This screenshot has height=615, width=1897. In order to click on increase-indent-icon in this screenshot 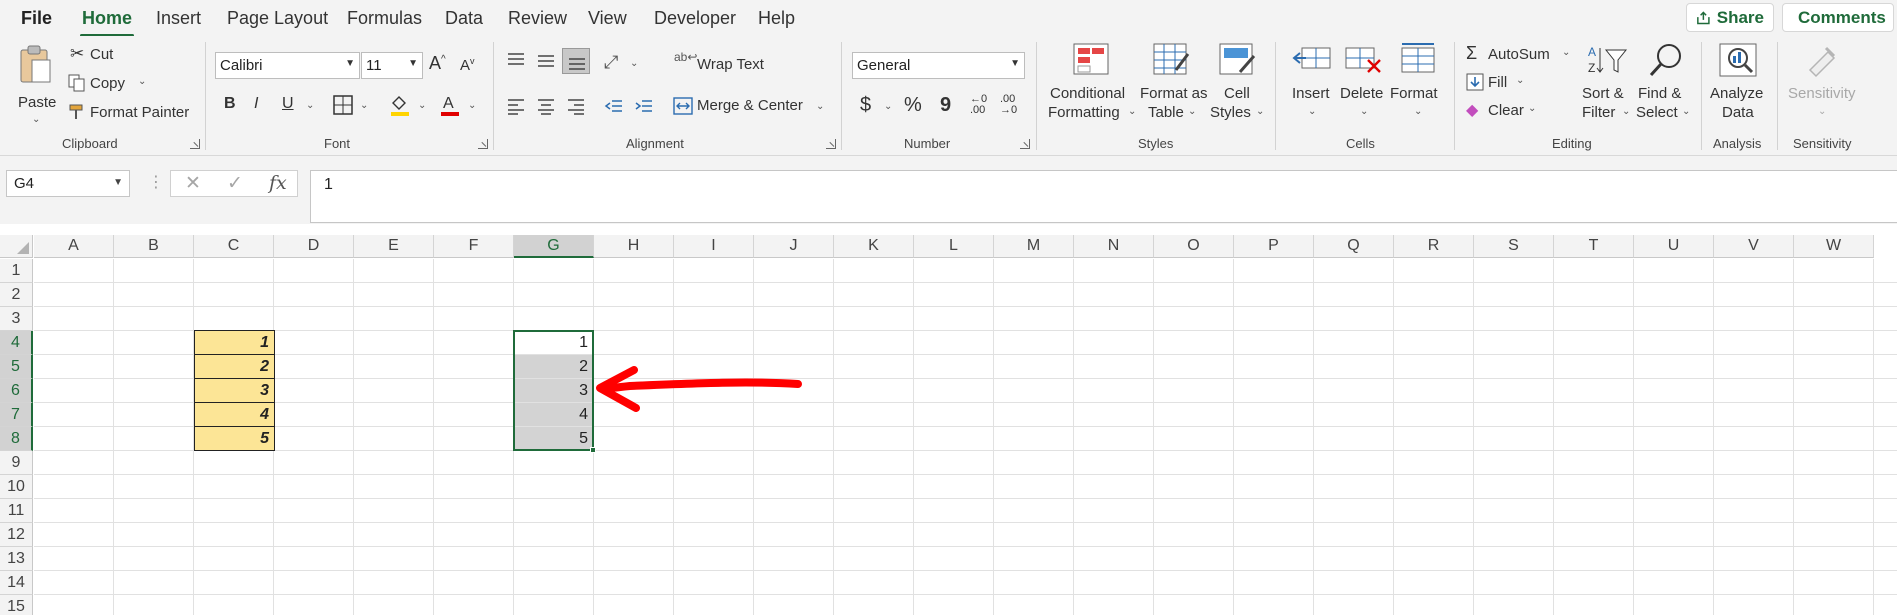, I will do `click(644, 107)`.